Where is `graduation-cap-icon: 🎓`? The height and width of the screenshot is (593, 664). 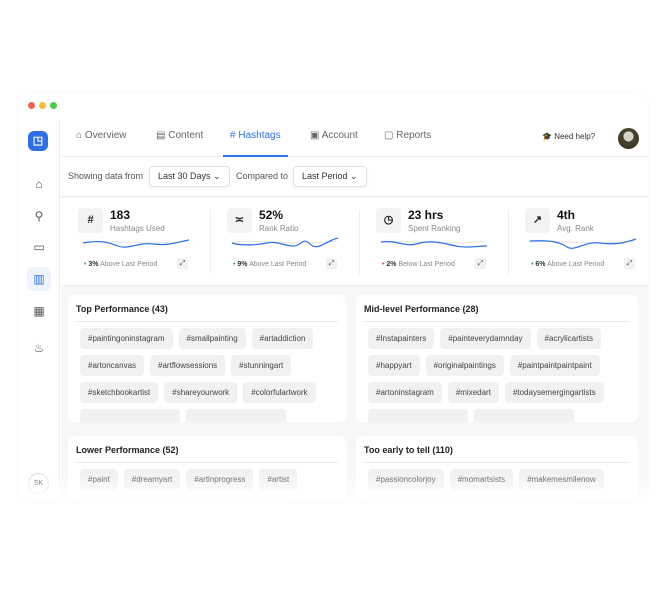
graduation-cap-icon: 🎓 is located at coordinates (547, 136).